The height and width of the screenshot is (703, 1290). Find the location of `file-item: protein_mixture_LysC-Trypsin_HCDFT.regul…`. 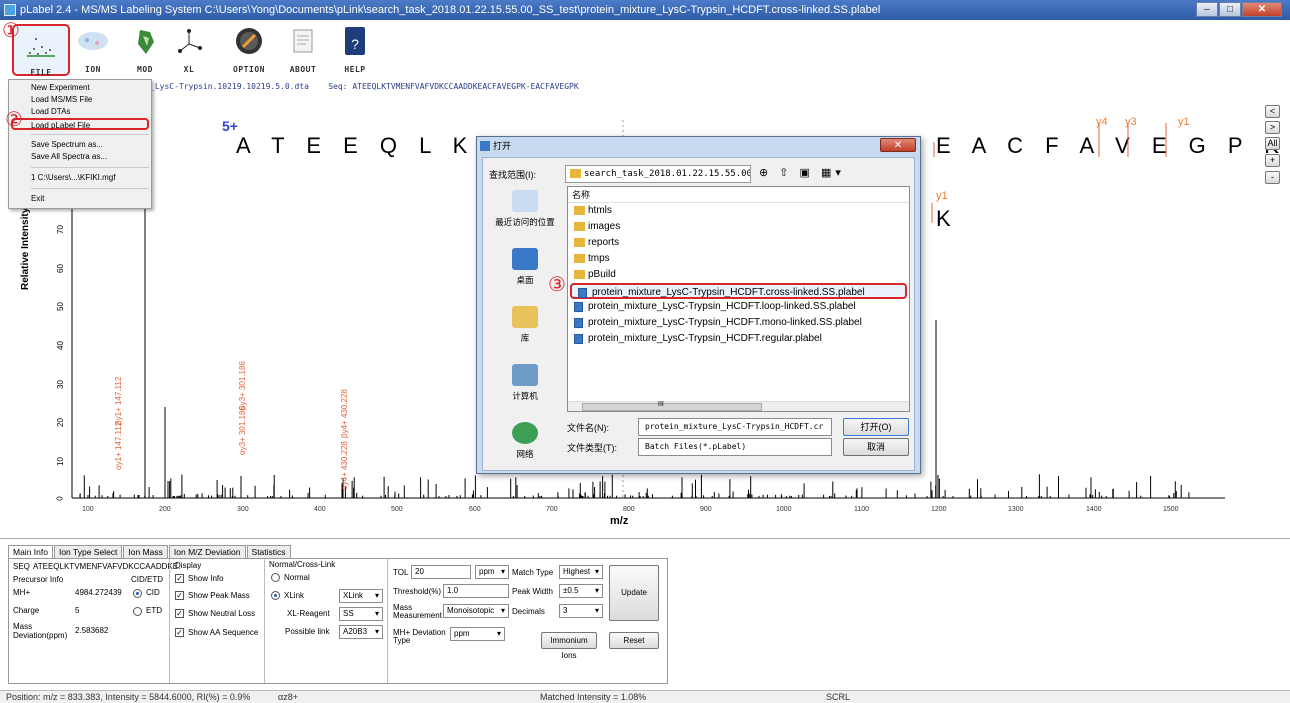

file-item: protein_mixture_LysC-Trypsin_HCDFT.regul… is located at coordinates (738, 339).